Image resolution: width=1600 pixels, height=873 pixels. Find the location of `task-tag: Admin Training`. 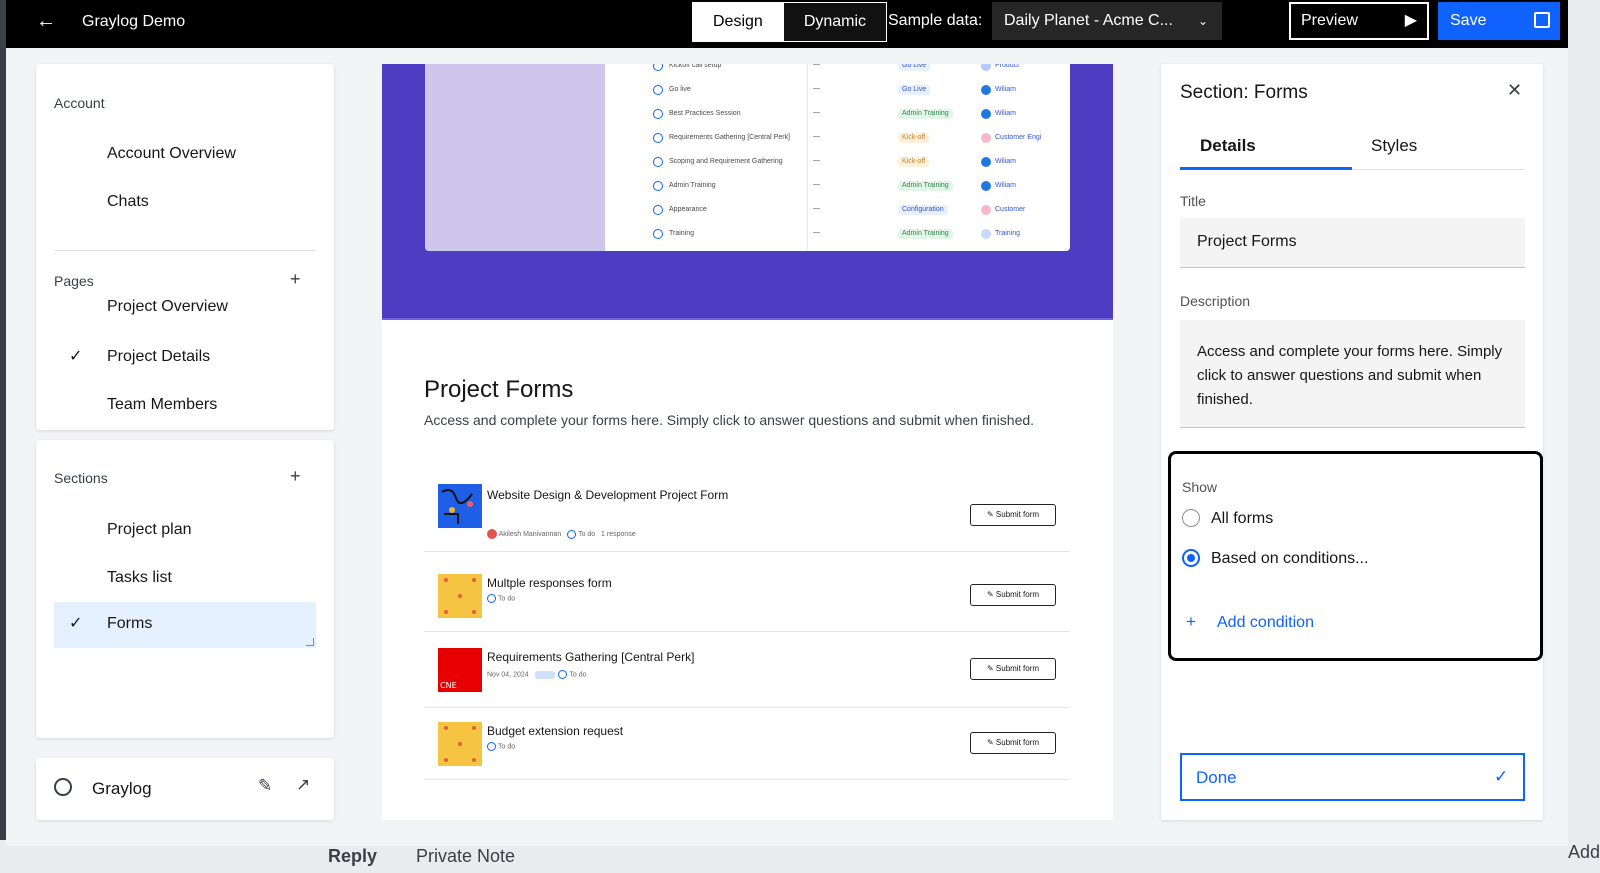

task-tag: Admin Training is located at coordinates (925, 114).